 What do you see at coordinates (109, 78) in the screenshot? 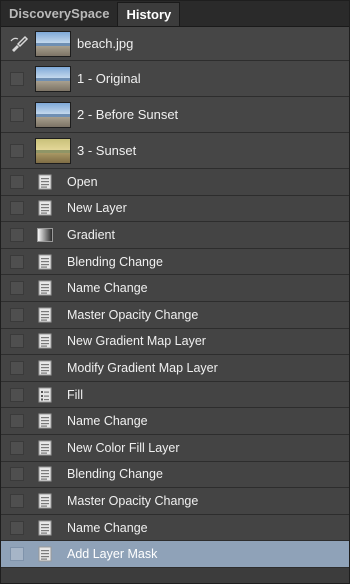
I see `snapshot-label: 1 - Original` at bounding box center [109, 78].